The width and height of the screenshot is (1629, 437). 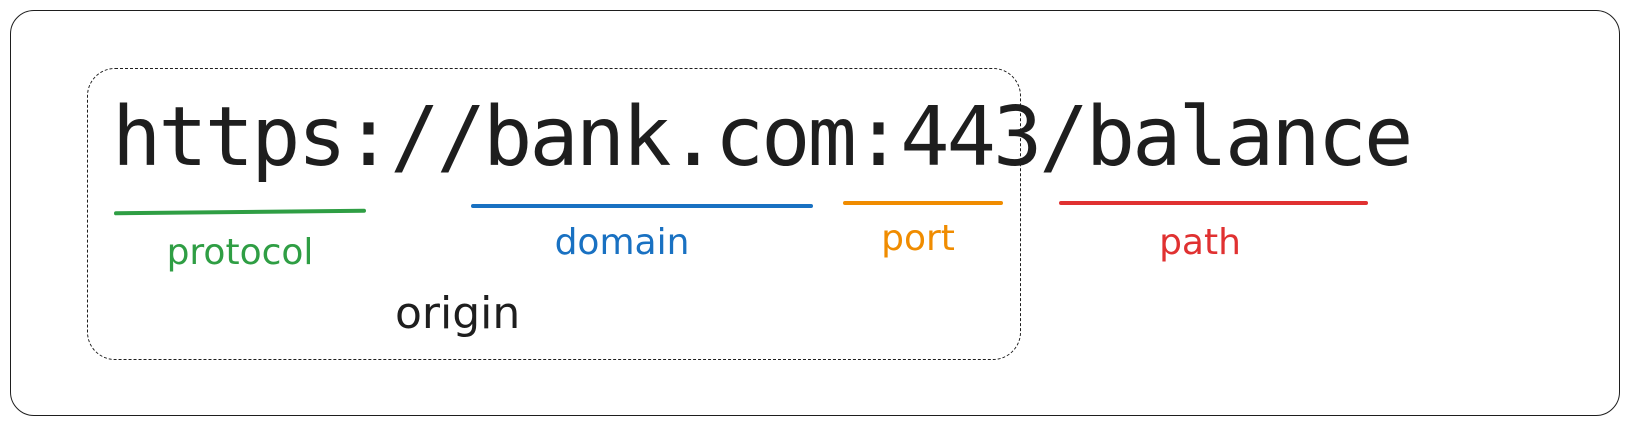 What do you see at coordinates (923, 203) in the screenshot?
I see `port-underline` at bounding box center [923, 203].